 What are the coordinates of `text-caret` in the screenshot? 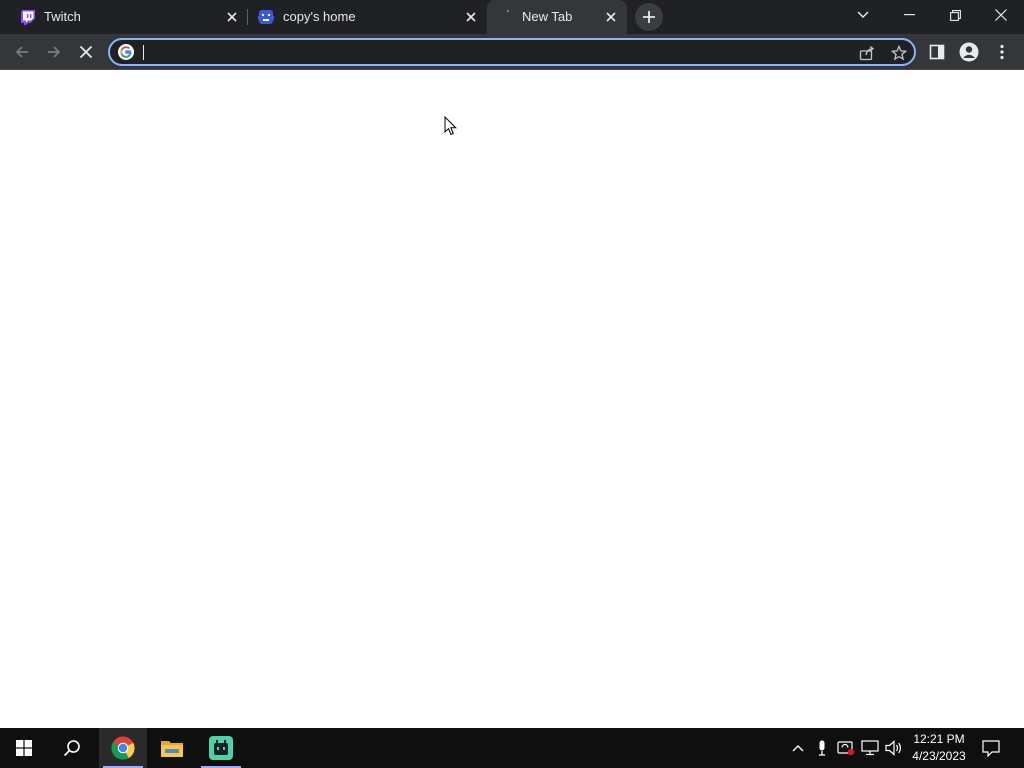 It's located at (143, 52).